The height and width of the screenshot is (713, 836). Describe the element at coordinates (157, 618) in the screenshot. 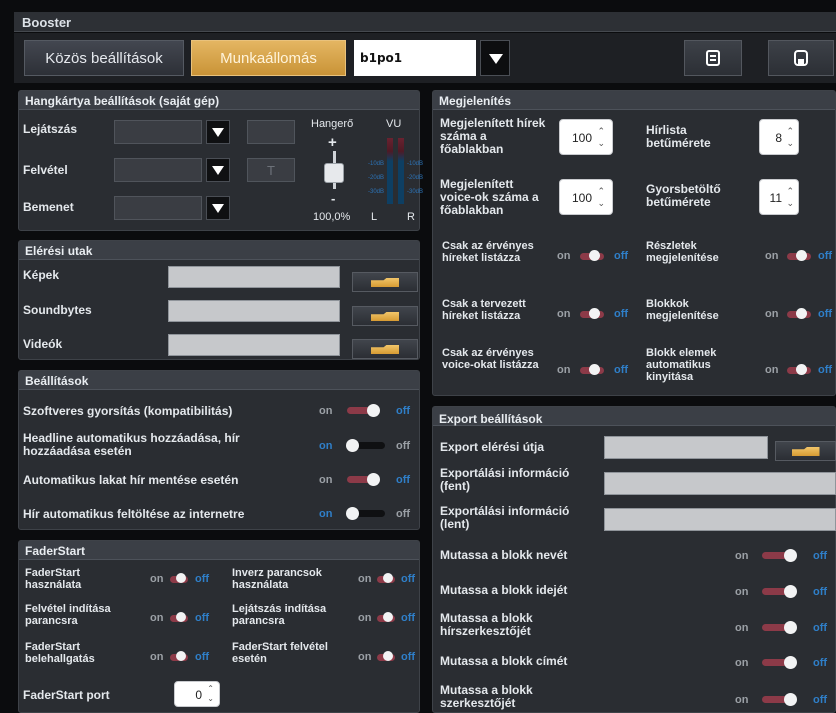

I see `record-on-command-on: on` at that location.